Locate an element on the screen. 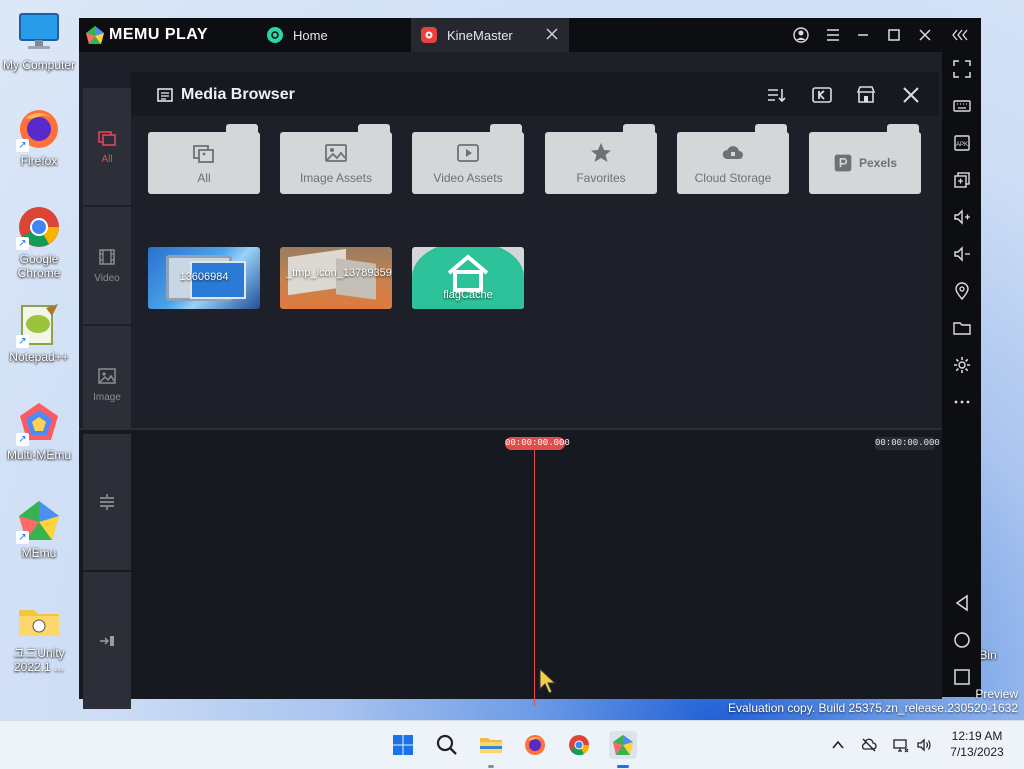  keyboard-icon is located at coordinates (962, 106).